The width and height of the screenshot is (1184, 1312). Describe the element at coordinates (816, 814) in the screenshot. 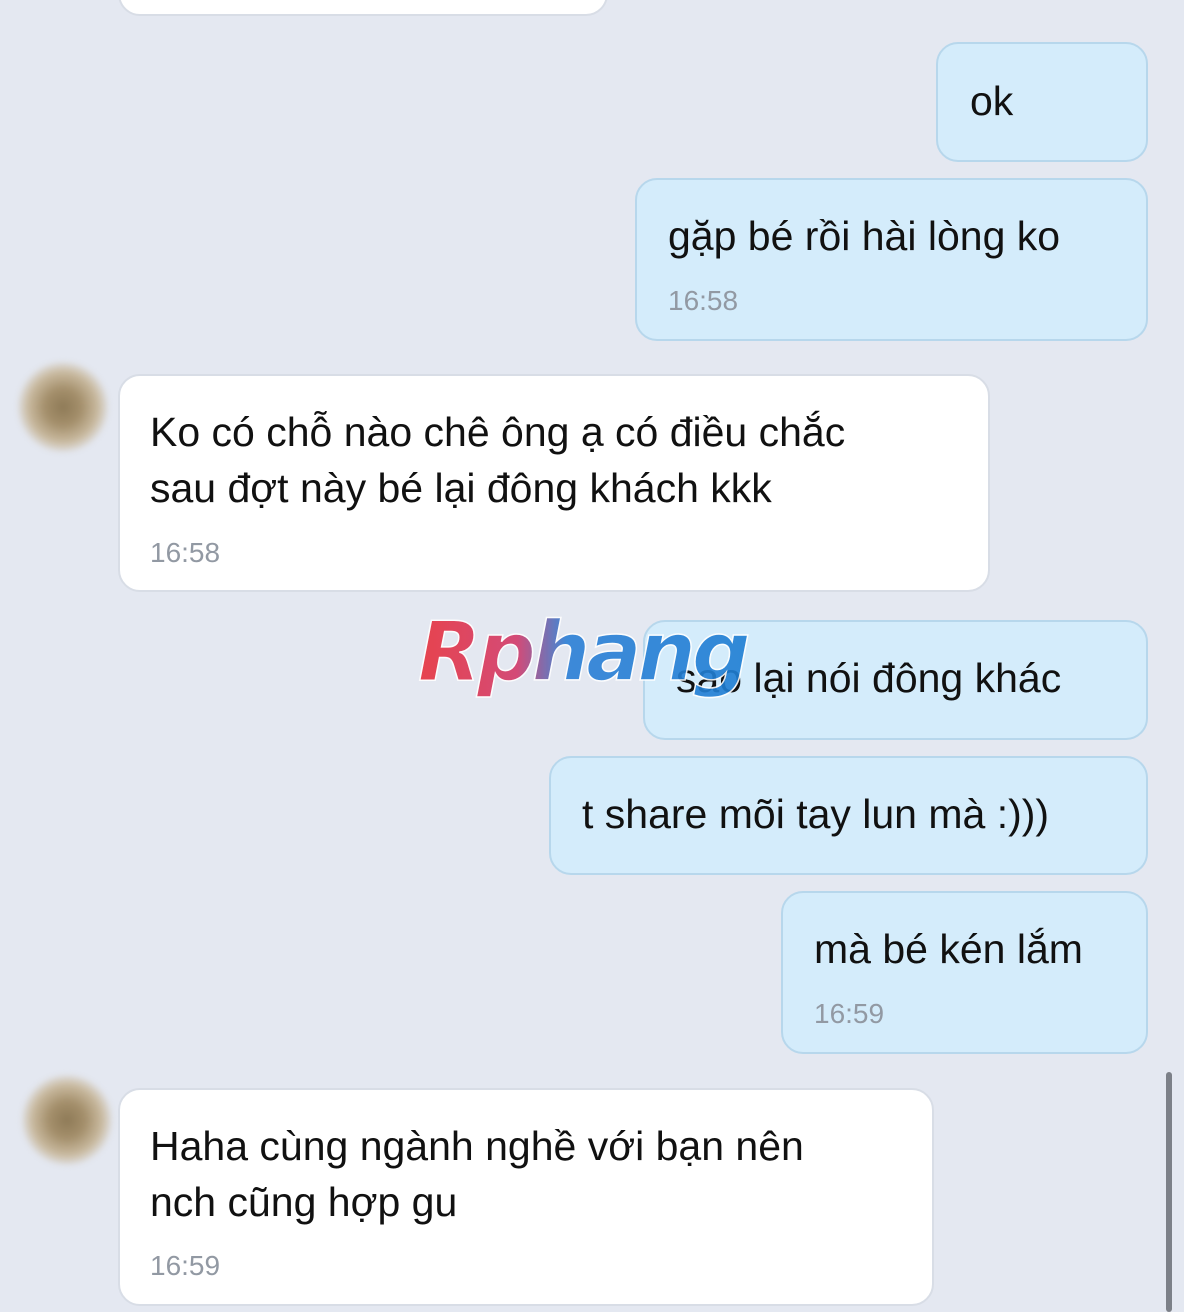

I see `message-text: t share mõi tay lun mà :)))` at that location.